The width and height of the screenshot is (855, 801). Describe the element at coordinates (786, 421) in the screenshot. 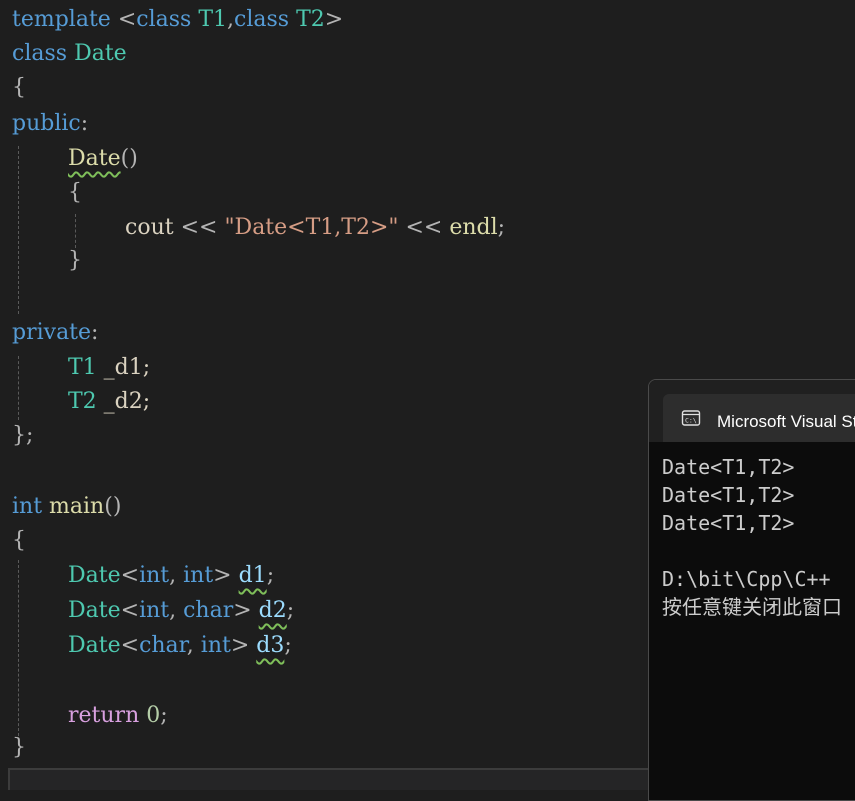

I see `console-title: Microsoft Visual Studio 调试控制台` at that location.